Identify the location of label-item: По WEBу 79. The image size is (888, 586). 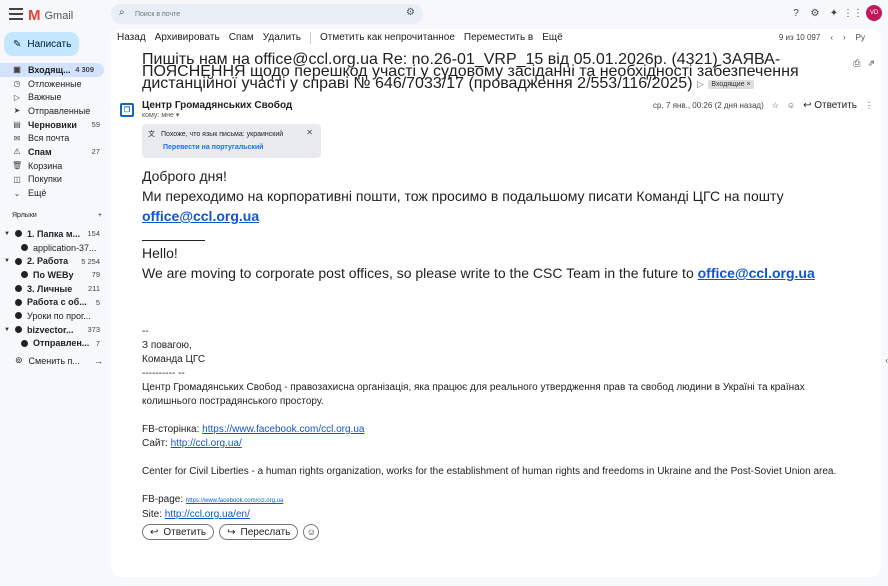
(55, 275).